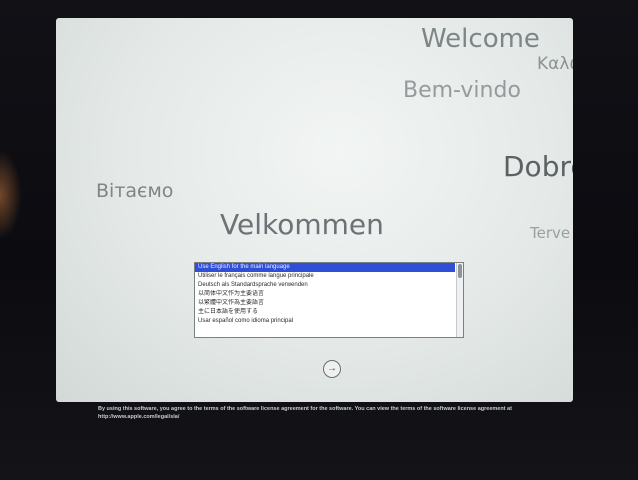  Describe the element at coordinates (555, 64) in the screenshot. I see `welcome-word-greek: Καλώ` at that location.